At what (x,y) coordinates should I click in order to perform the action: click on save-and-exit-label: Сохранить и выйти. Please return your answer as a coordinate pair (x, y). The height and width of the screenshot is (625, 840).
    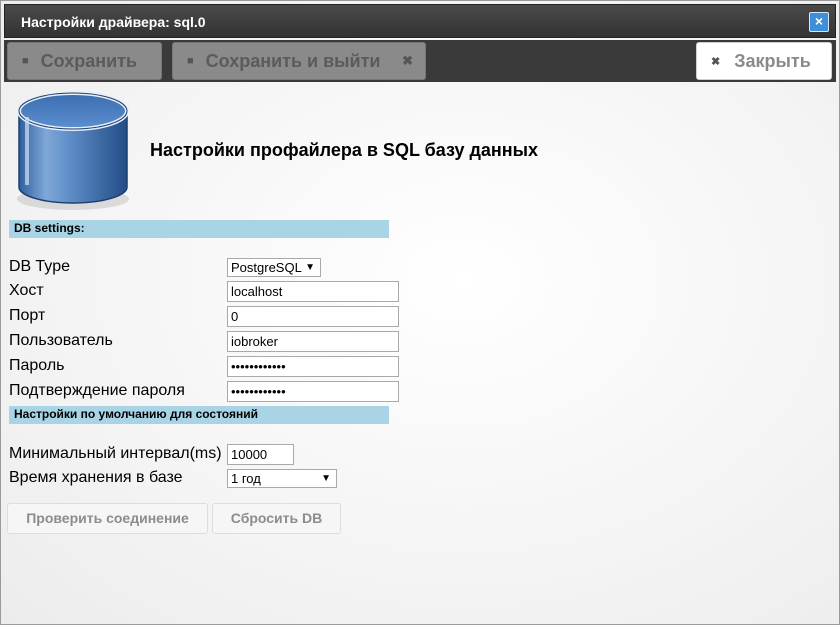
    Looking at the image, I should click on (293, 60).